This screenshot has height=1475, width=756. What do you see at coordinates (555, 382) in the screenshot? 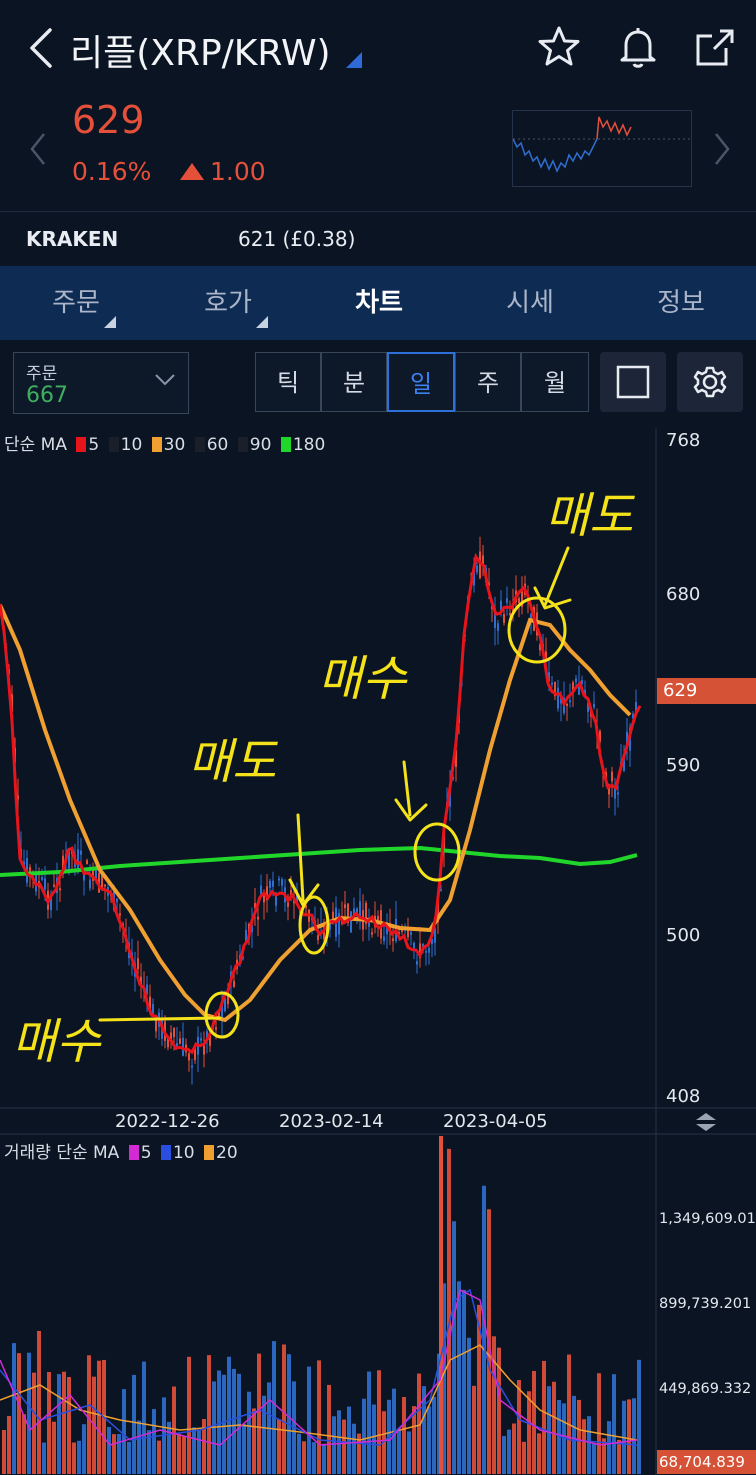
I see `period-month: 월` at bounding box center [555, 382].